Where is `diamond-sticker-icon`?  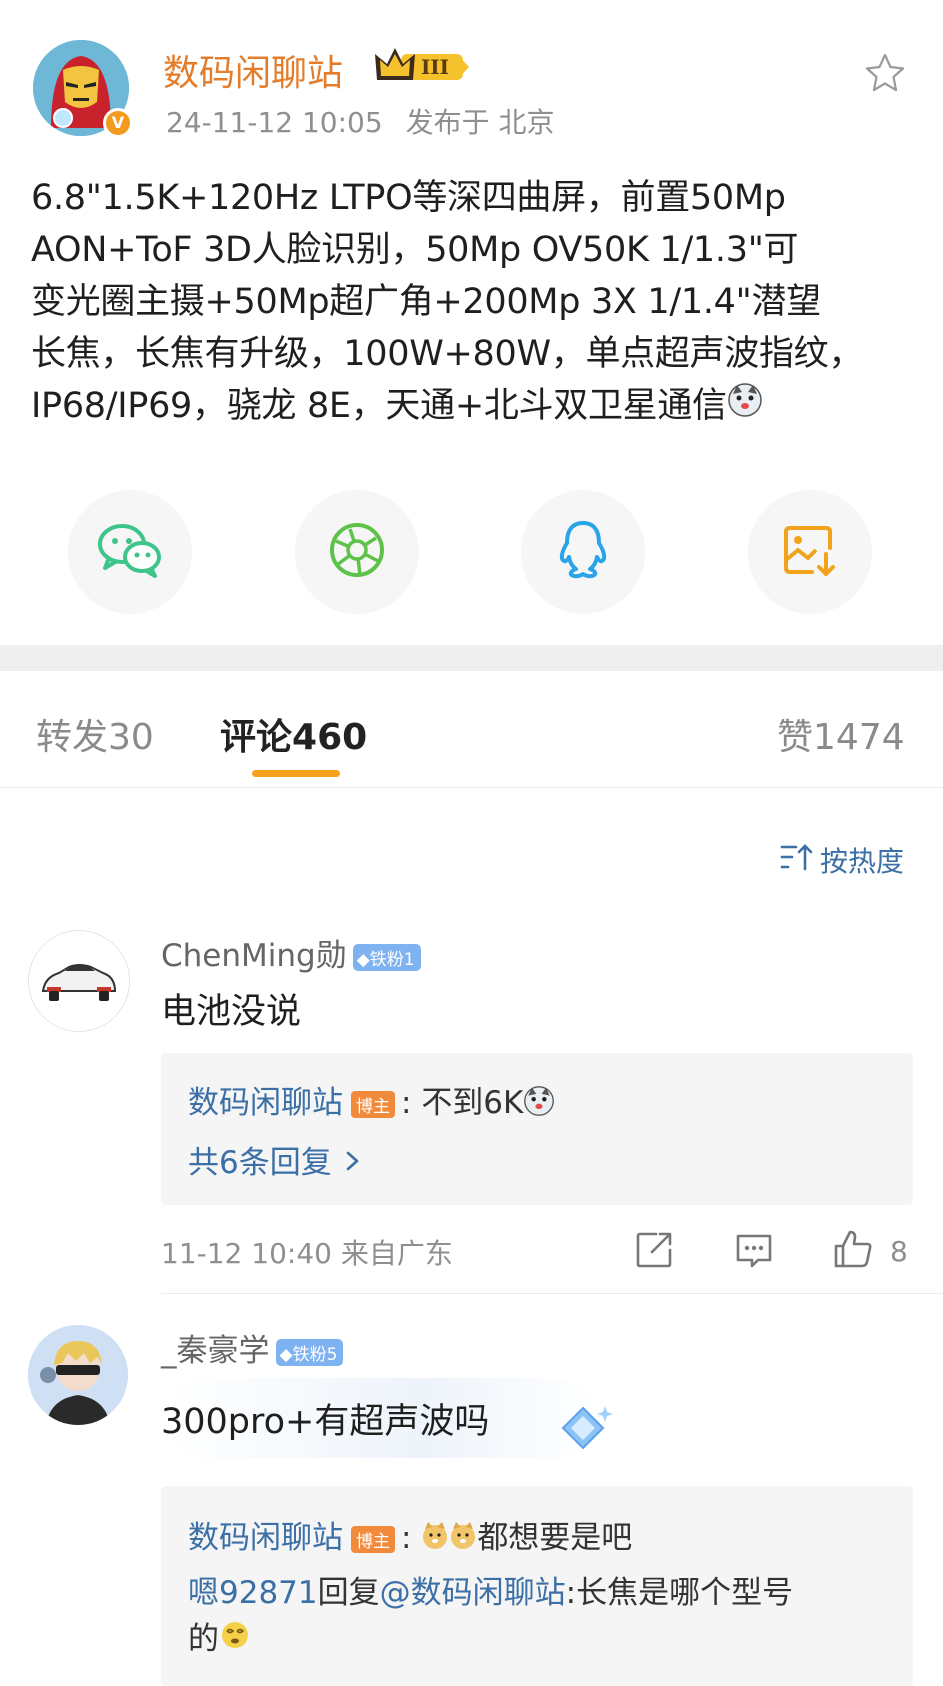
diamond-sticker-icon is located at coordinates (585, 1432).